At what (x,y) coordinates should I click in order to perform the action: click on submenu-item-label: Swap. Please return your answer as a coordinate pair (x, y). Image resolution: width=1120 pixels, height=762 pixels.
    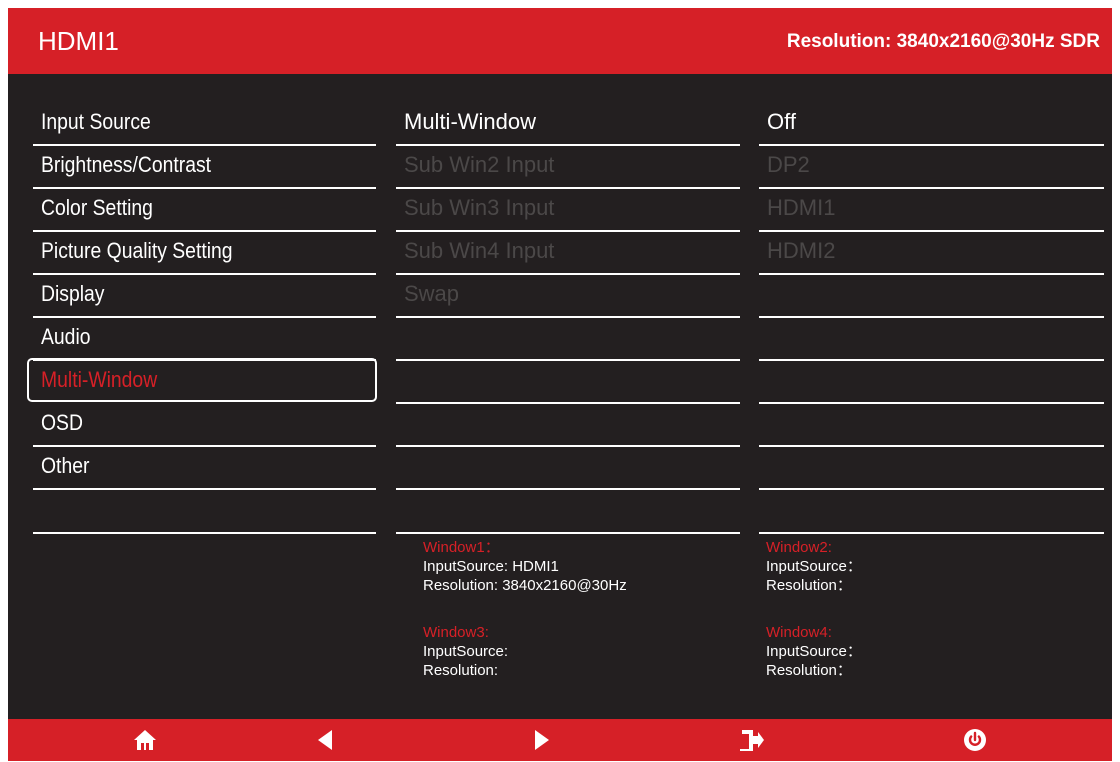
    Looking at the image, I should click on (432, 293).